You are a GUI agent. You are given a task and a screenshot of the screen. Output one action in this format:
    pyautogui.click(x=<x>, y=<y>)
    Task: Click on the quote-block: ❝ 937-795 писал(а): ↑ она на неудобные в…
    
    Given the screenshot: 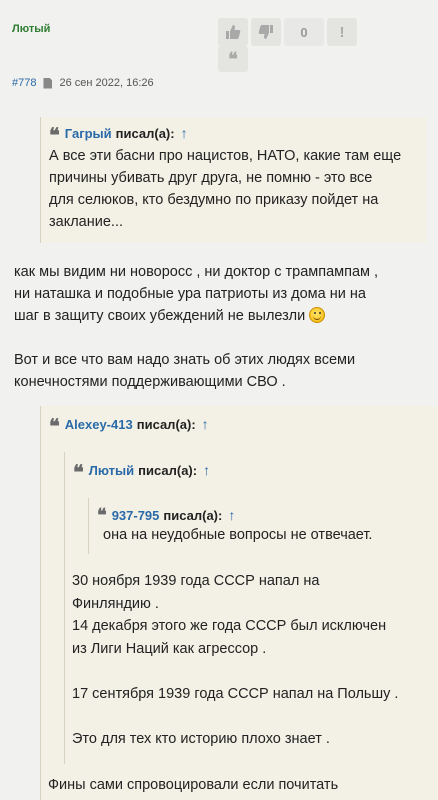 What is the action you would take?
    pyautogui.click(x=248, y=526)
    